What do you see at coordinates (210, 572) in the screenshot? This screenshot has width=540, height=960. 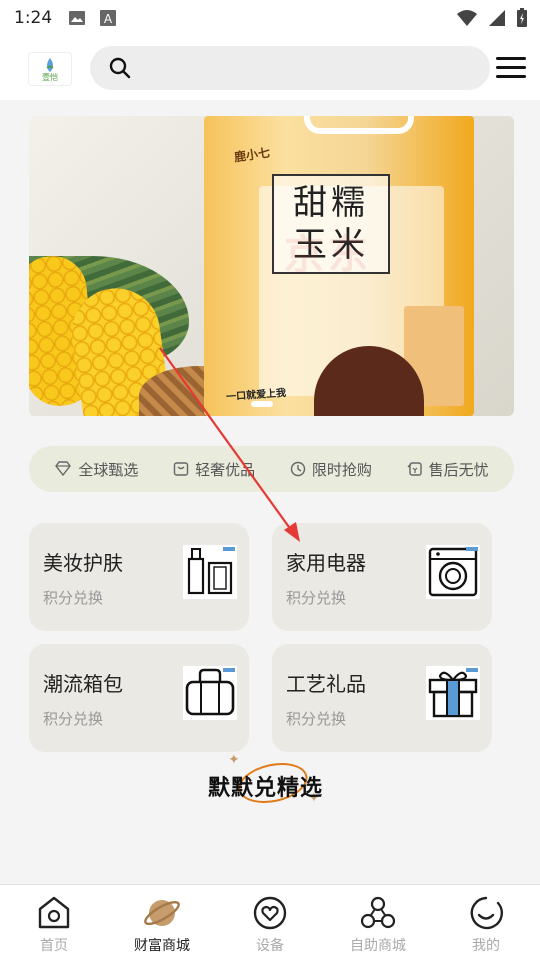 I see `cosmetics-icon` at bounding box center [210, 572].